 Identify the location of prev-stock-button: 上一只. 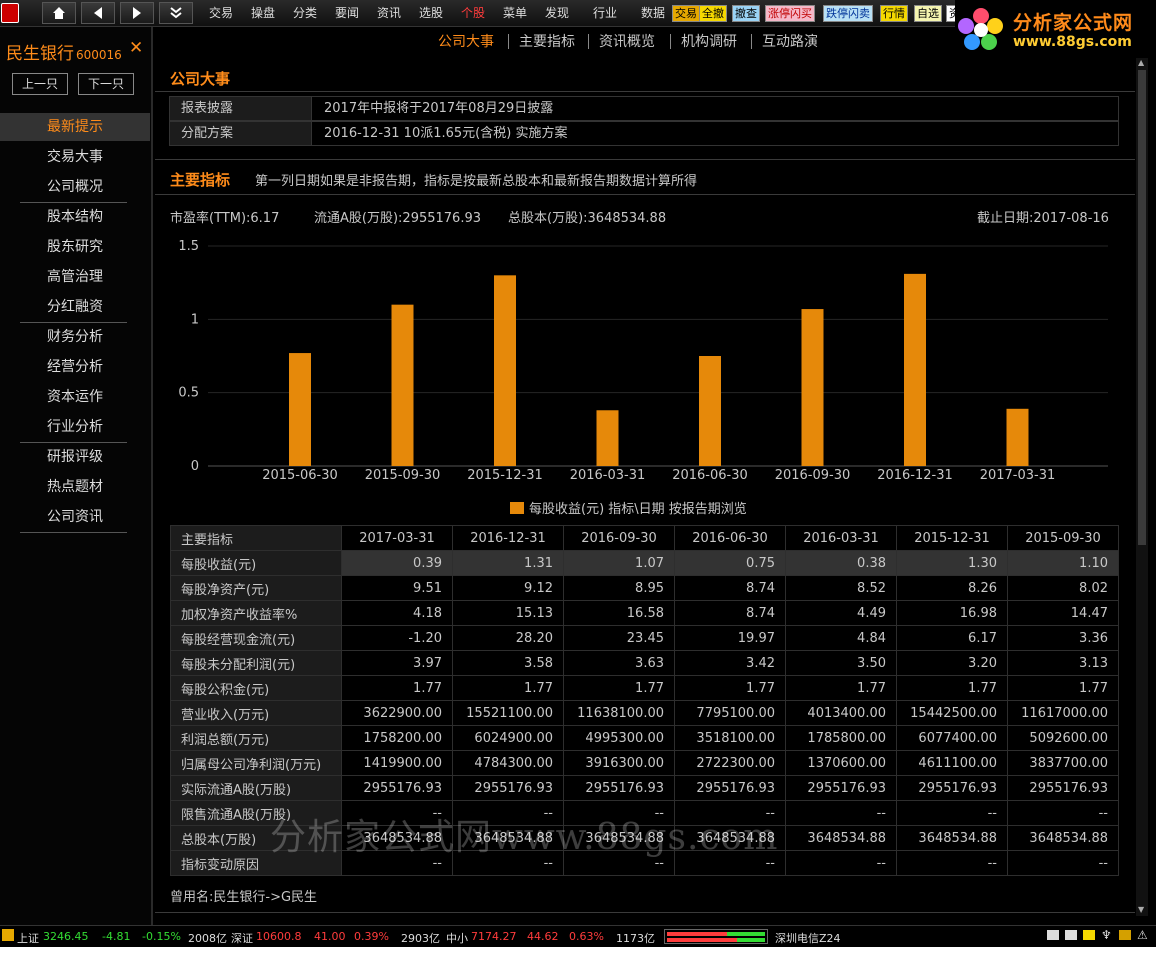
(40, 84).